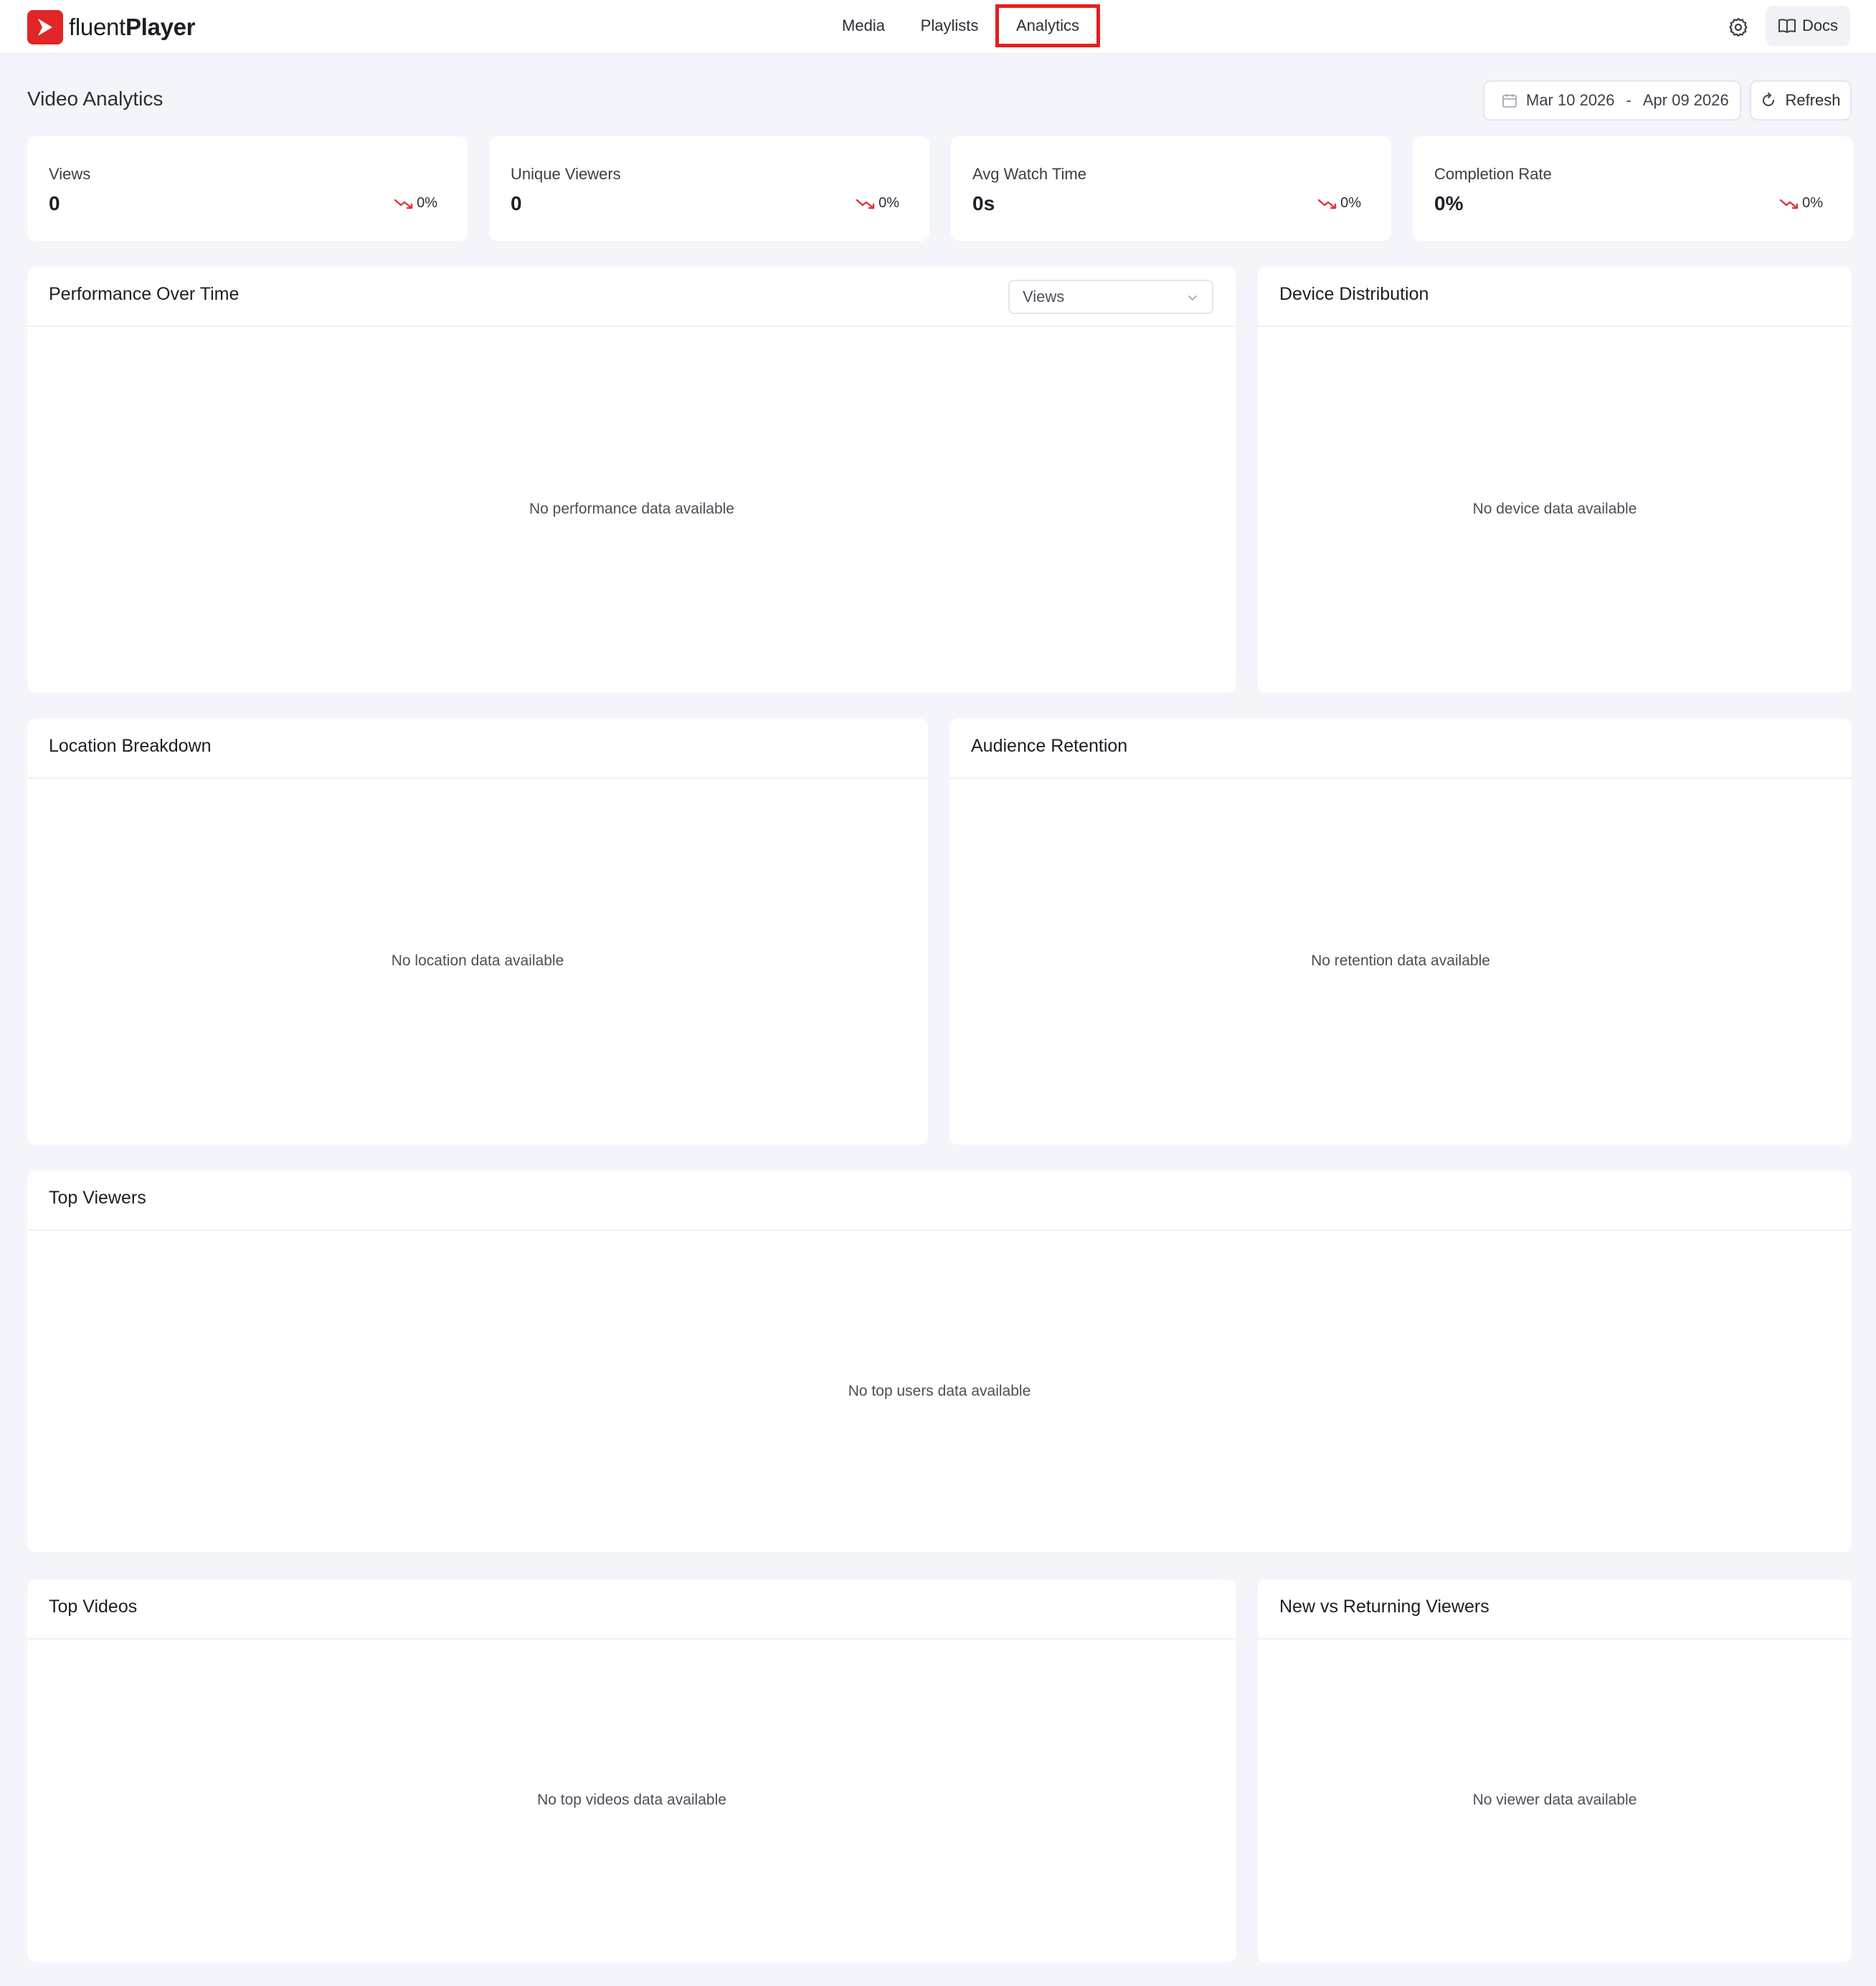 This screenshot has width=1876, height=1986. I want to click on panel-header: Audience Retention, so click(1400, 749).